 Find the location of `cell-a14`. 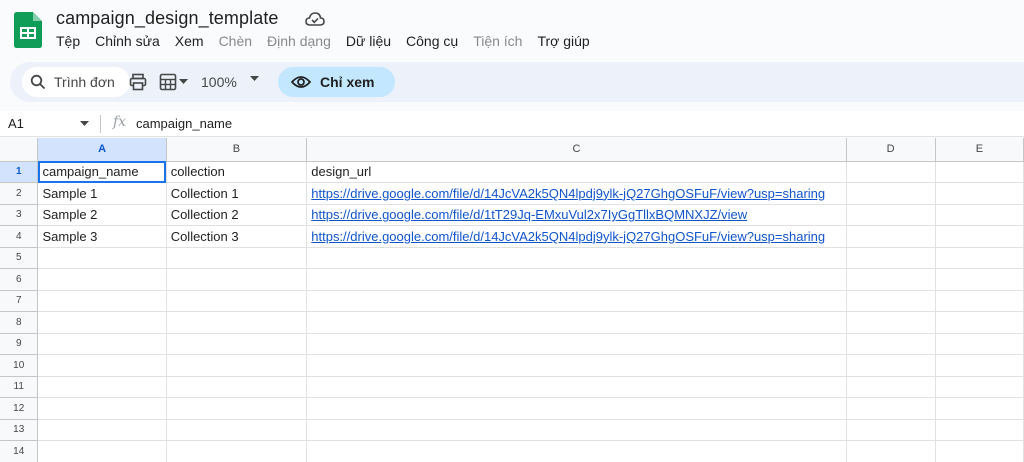

cell-a14 is located at coordinates (102, 451).